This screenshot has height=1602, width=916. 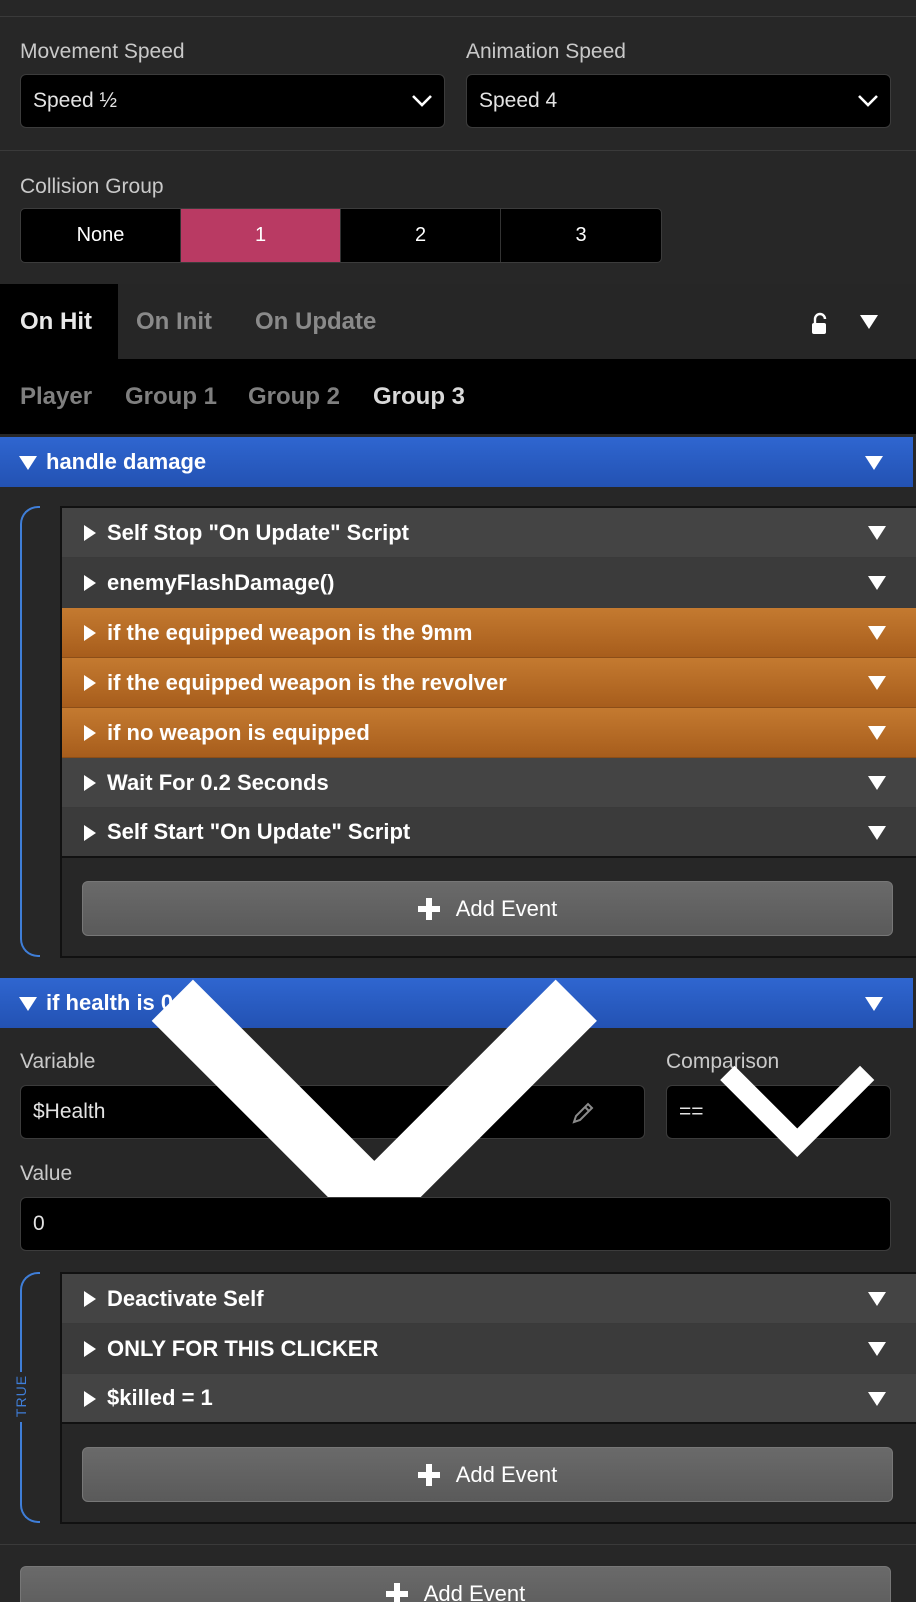 What do you see at coordinates (489, 1349) in the screenshot?
I see `event-row: ONLY FOR THIS CLICKER` at bounding box center [489, 1349].